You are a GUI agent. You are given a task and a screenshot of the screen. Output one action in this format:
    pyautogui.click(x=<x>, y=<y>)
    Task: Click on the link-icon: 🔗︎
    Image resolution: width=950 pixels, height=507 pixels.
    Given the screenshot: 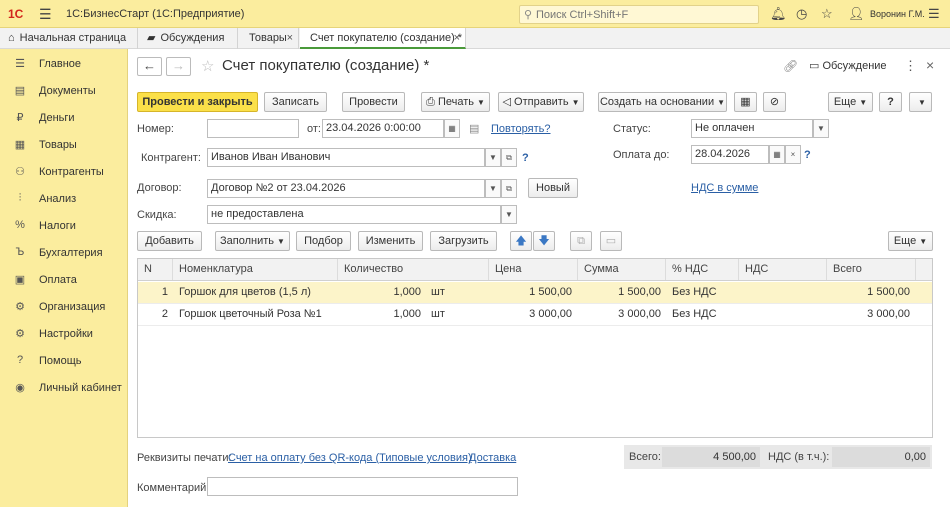 What is the action you would take?
    pyautogui.click(x=790, y=66)
    